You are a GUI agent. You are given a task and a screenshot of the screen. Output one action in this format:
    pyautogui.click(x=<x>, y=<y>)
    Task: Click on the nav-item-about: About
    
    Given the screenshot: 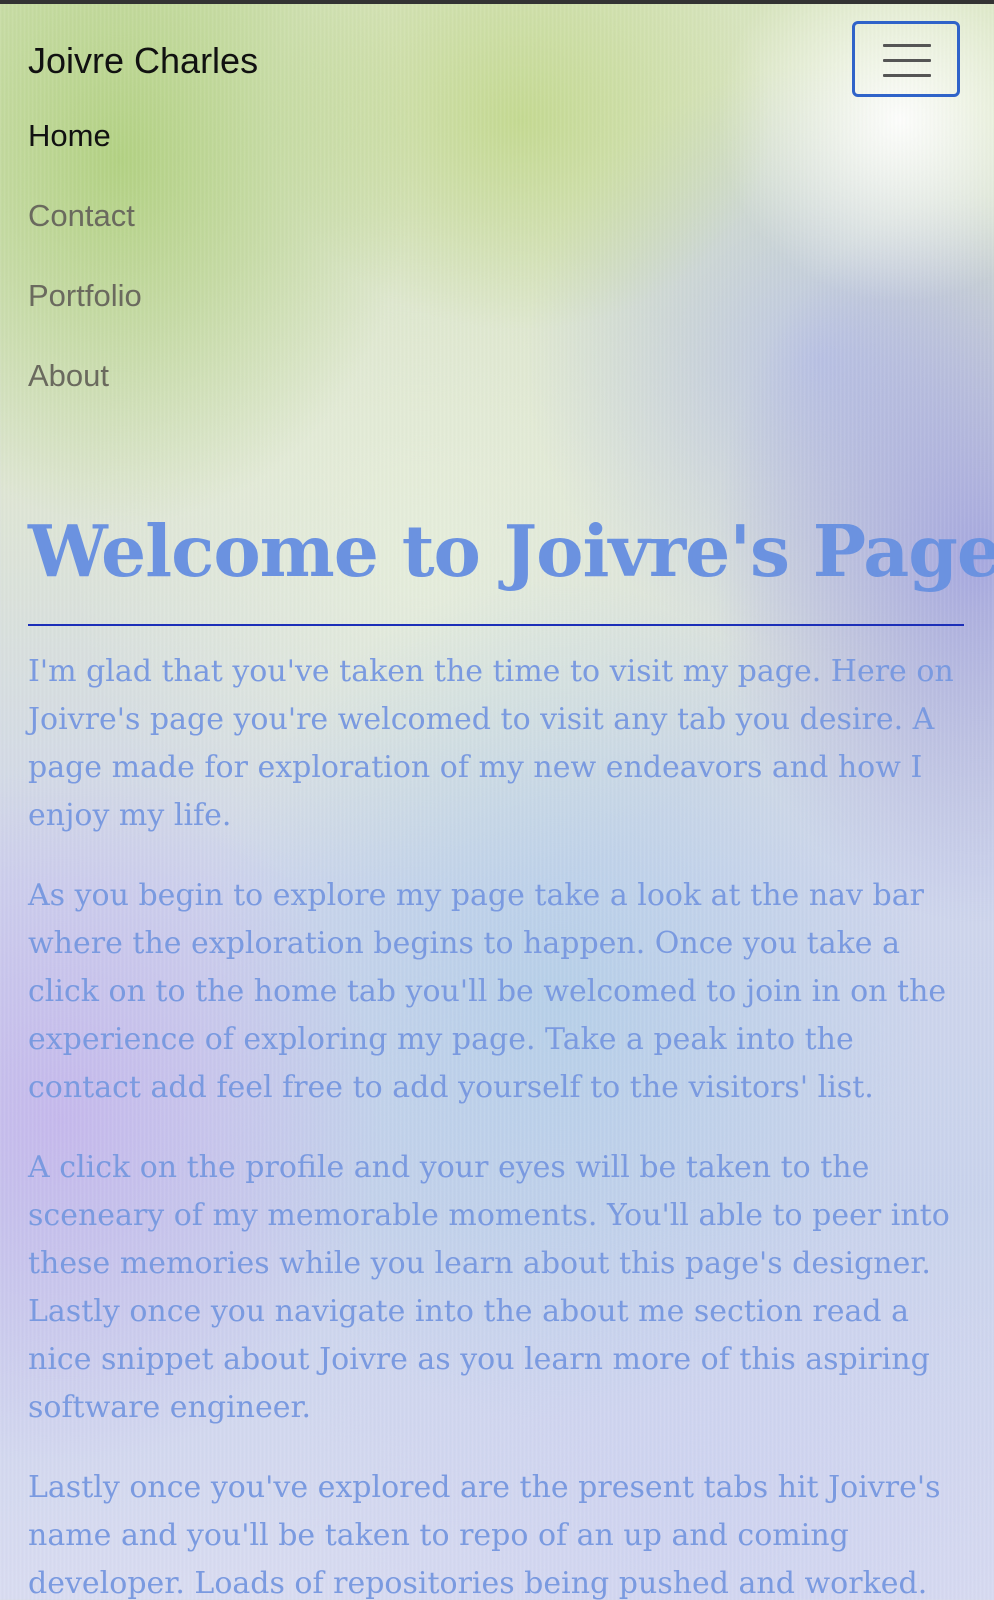 What is the action you would take?
    pyautogui.click(x=85, y=396)
    